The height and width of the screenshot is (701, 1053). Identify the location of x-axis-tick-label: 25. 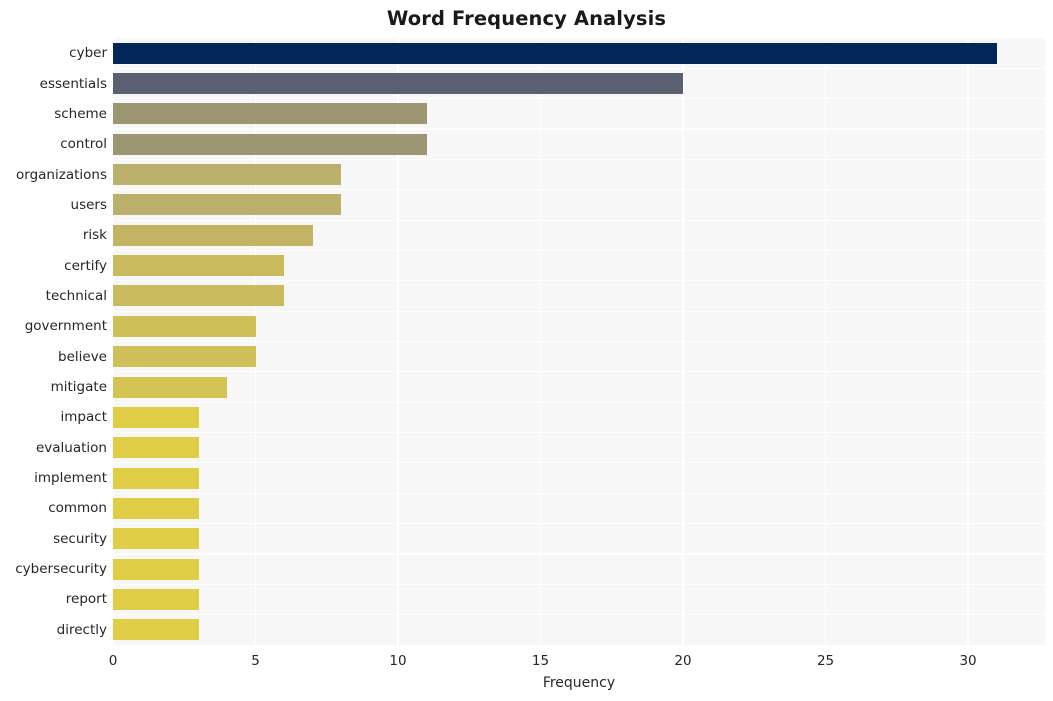
(825, 661).